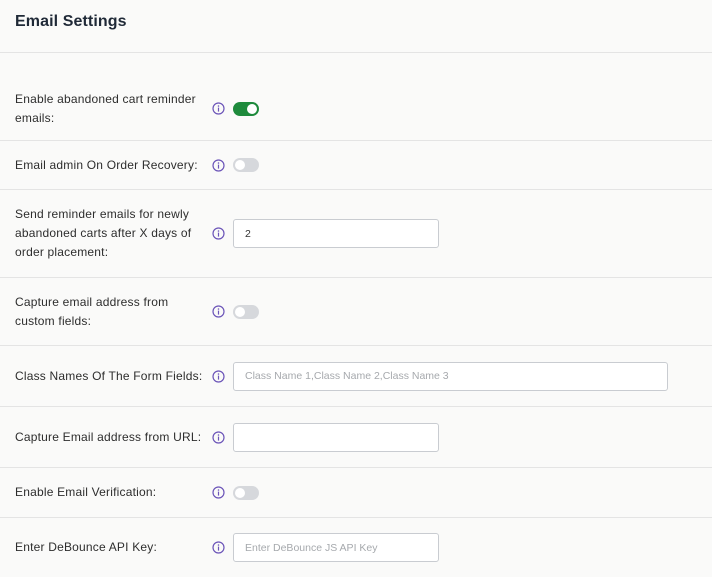 This screenshot has width=712, height=577. I want to click on setting-label: Enter DeBounce API Key:, so click(86, 547).